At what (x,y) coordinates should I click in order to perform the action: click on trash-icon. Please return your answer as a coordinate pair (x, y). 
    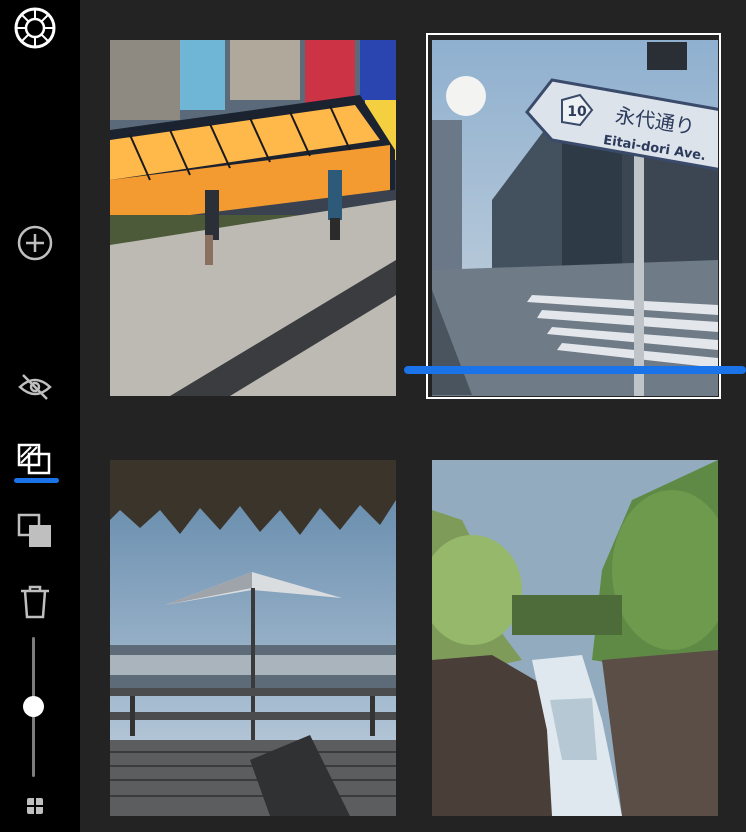
    Looking at the image, I should click on (35, 602).